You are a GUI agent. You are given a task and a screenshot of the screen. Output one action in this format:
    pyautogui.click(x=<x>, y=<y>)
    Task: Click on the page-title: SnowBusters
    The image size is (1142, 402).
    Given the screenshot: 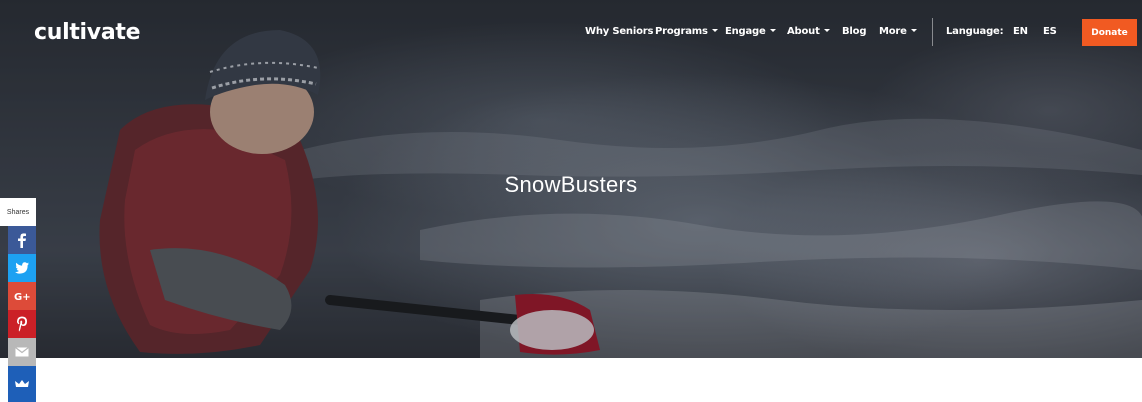 What is the action you would take?
    pyautogui.click(x=571, y=184)
    